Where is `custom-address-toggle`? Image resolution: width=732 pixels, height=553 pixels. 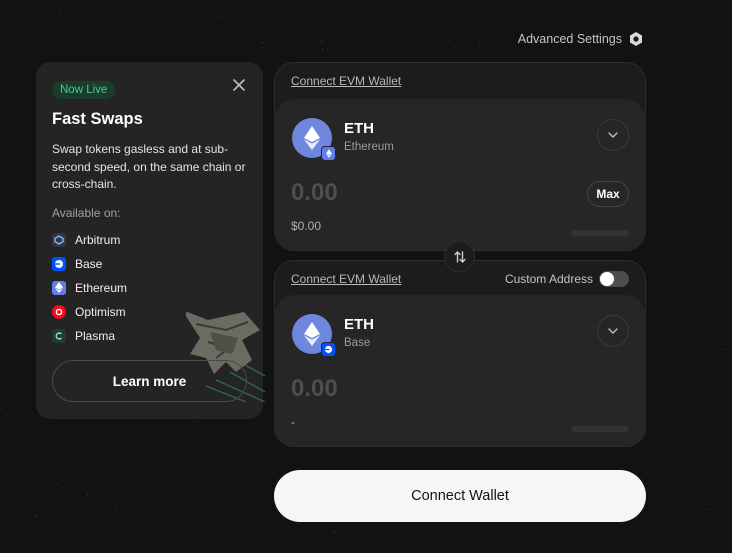
custom-address-toggle is located at coordinates (614, 279).